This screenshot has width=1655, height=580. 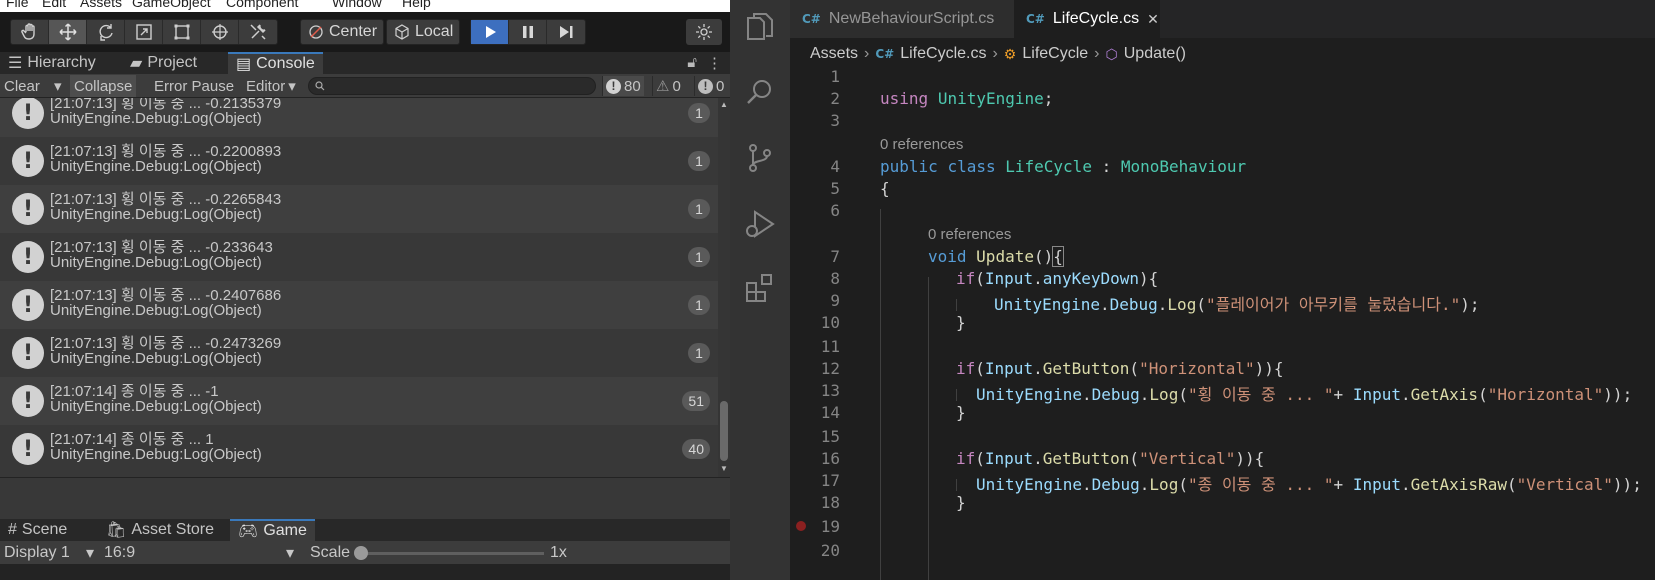 What do you see at coordinates (452, 86) in the screenshot?
I see `console-search-input` at bounding box center [452, 86].